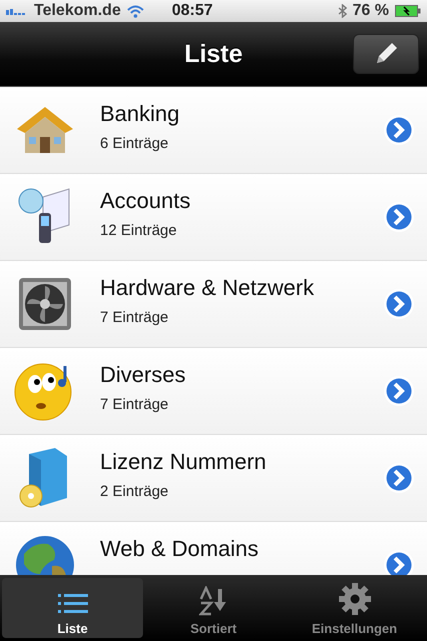 The height and width of the screenshot is (641, 427). I want to click on battery-icon, so click(408, 11).